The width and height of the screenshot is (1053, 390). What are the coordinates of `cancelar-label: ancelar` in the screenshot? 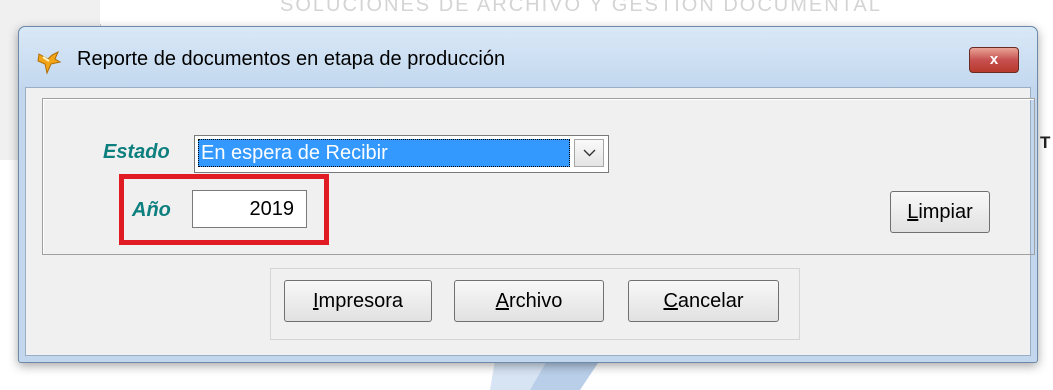 It's located at (710, 301).